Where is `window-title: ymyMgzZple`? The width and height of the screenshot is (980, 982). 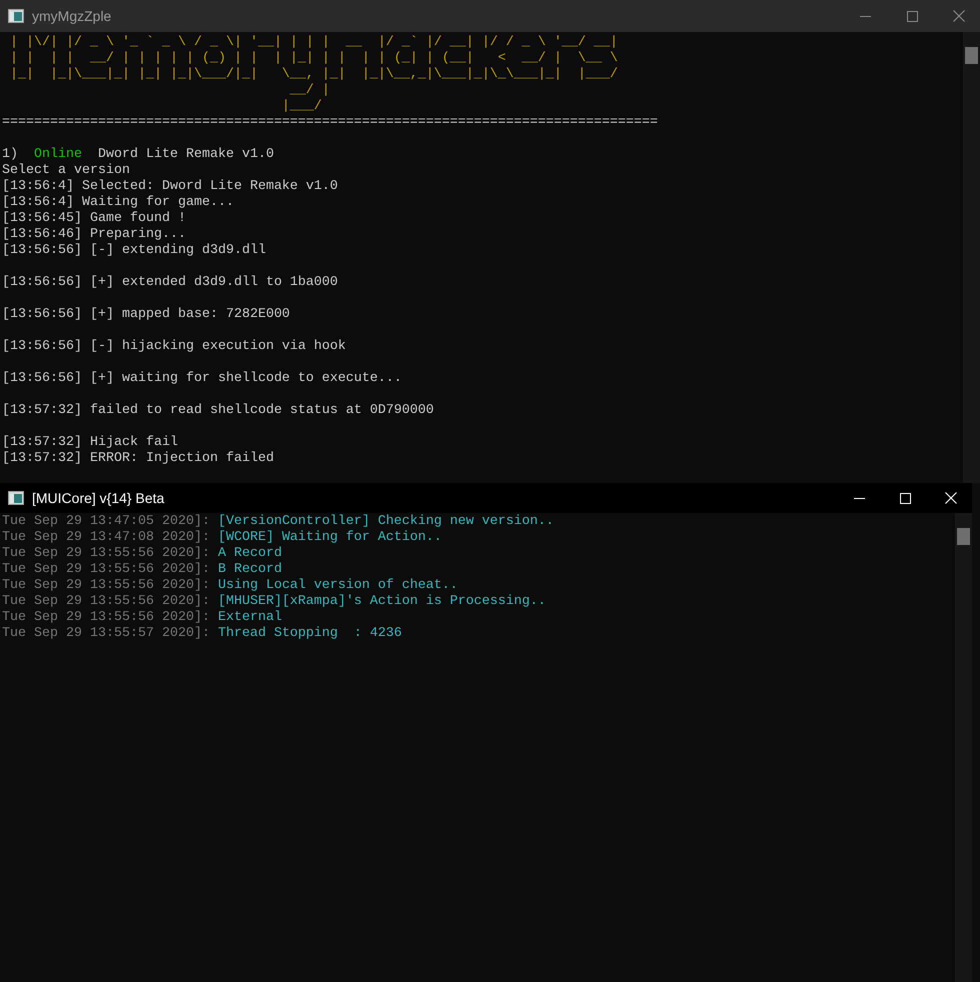
window-title: ymyMgzZple is located at coordinates (72, 16).